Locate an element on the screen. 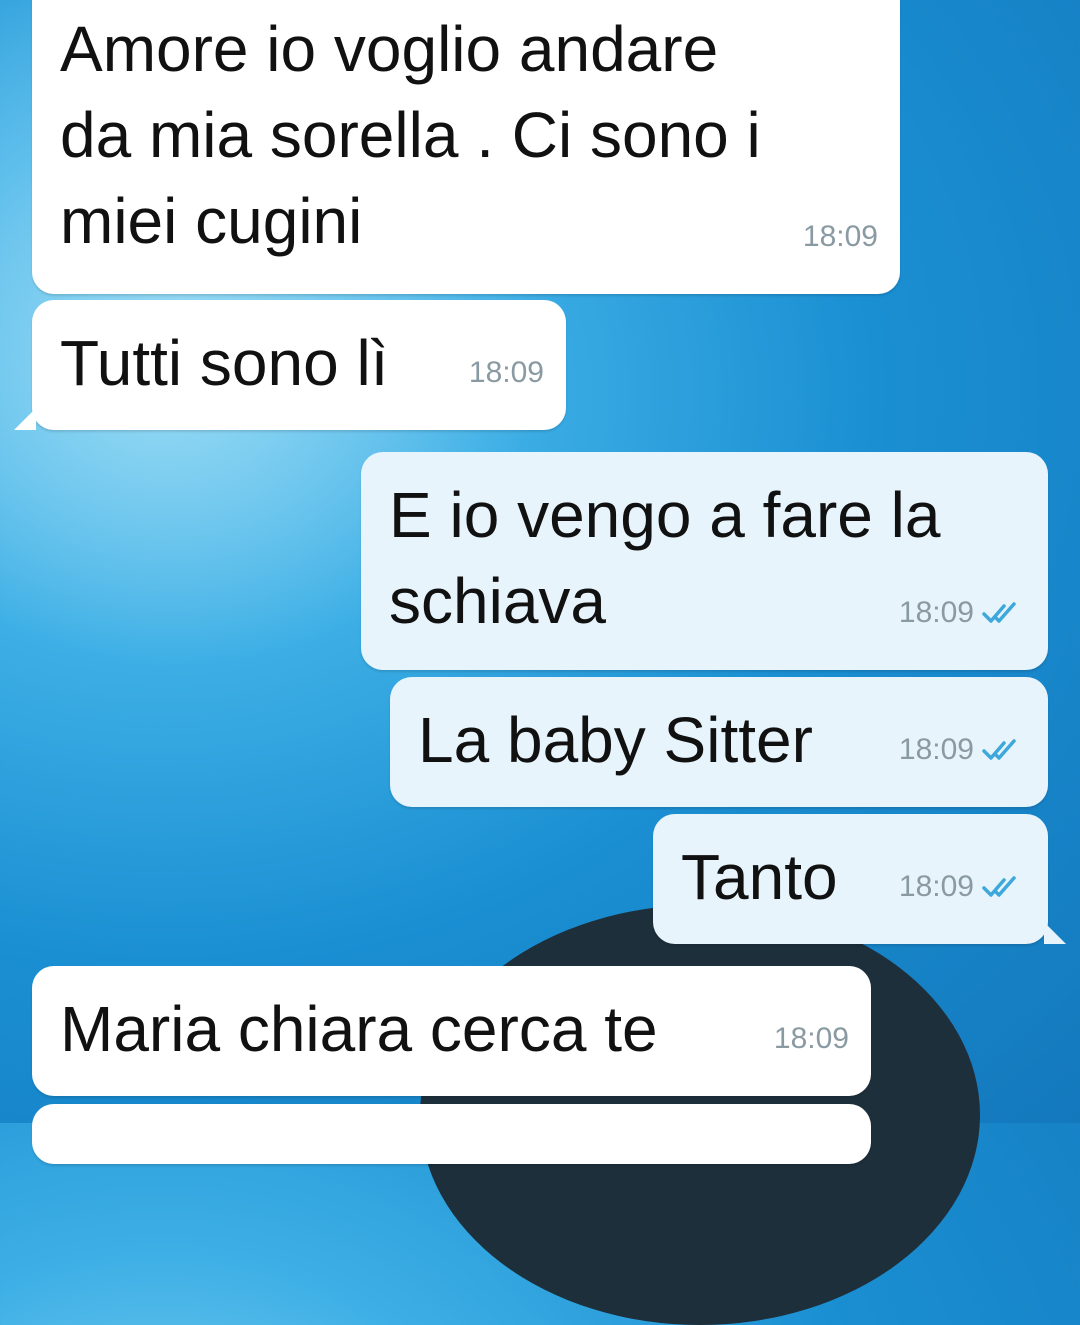 Image resolution: width=1080 pixels, height=1325 pixels. message-text: E io vengo a fare la schiava is located at coordinates (665, 558).